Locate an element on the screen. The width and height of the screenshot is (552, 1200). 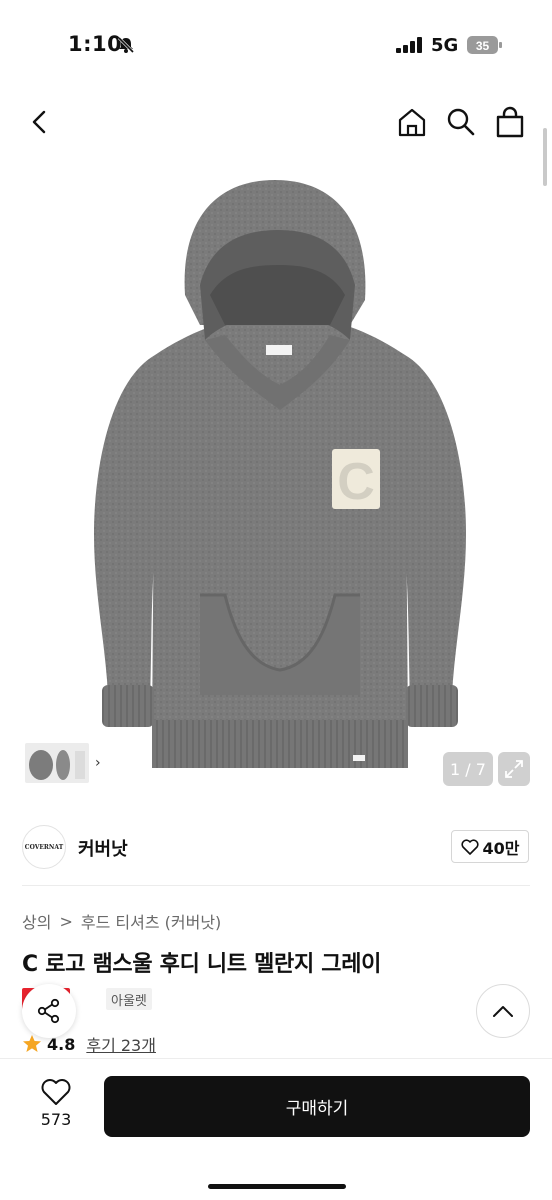
divider is located at coordinates (276, 885).